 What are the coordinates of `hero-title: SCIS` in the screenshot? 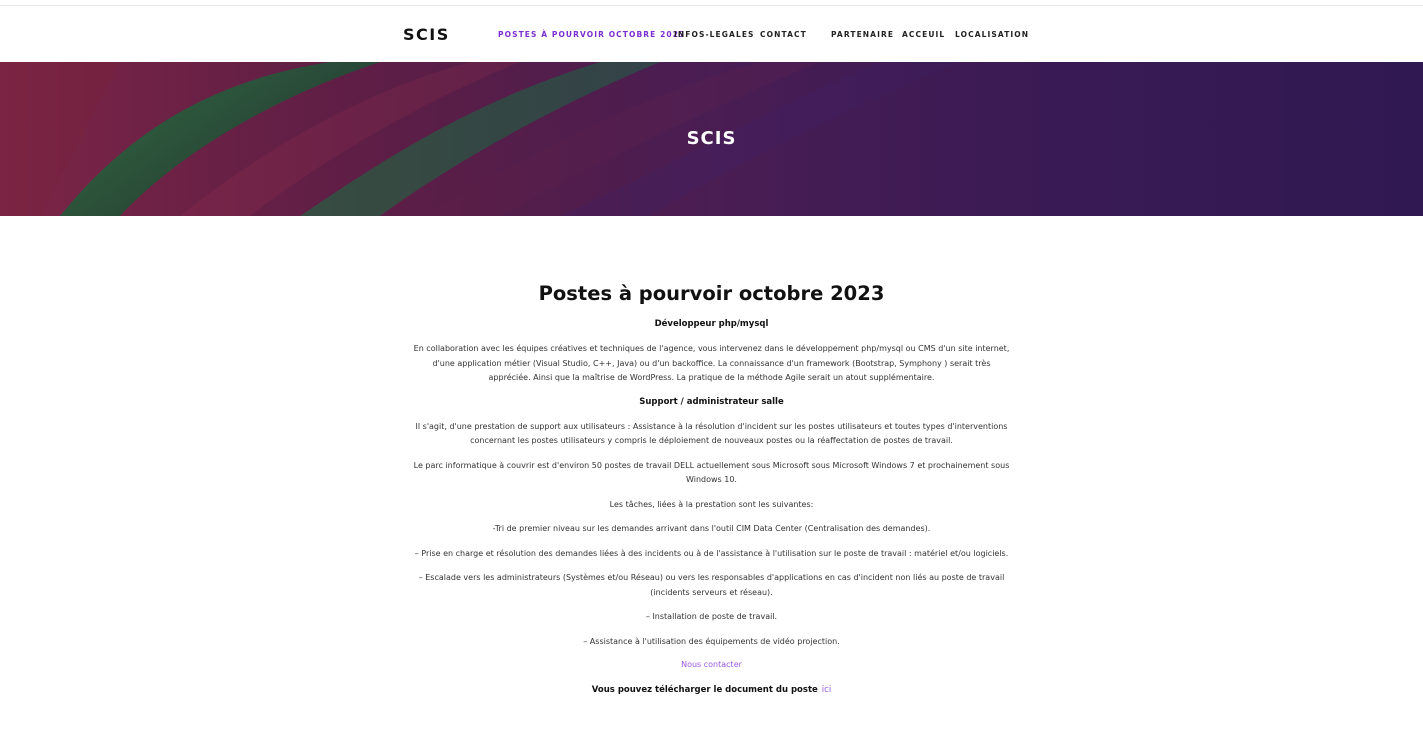 It's located at (711, 138).